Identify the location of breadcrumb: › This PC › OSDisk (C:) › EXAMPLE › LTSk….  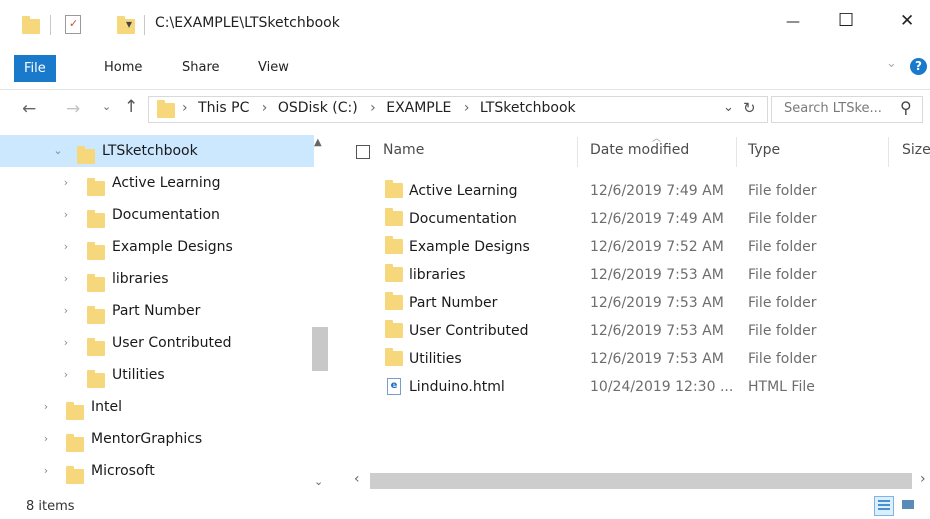
(379, 108).